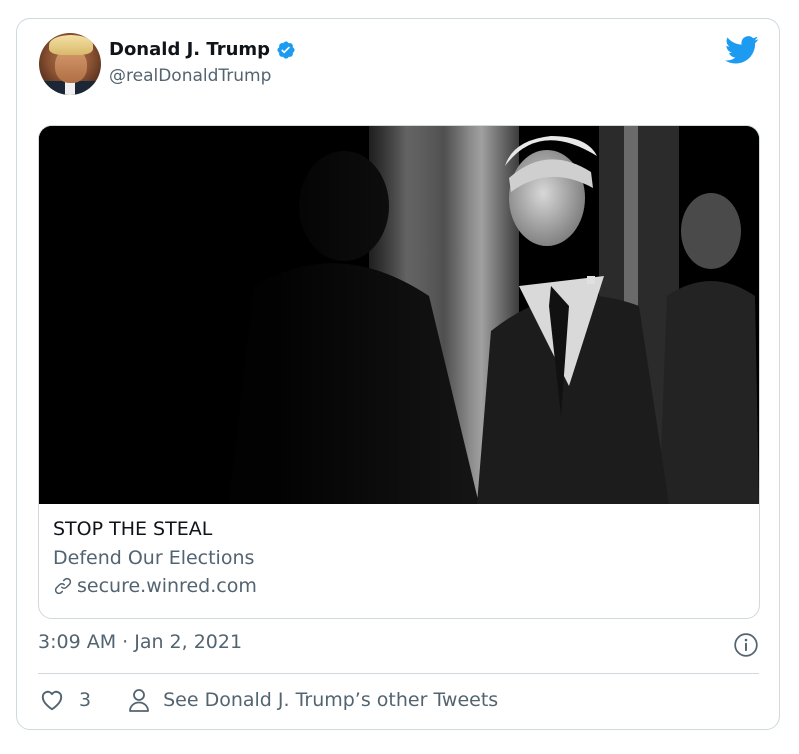 Image resolution: width=799 pixels, height=754 pixels. I want to click on info-icon, so click(746, 645).